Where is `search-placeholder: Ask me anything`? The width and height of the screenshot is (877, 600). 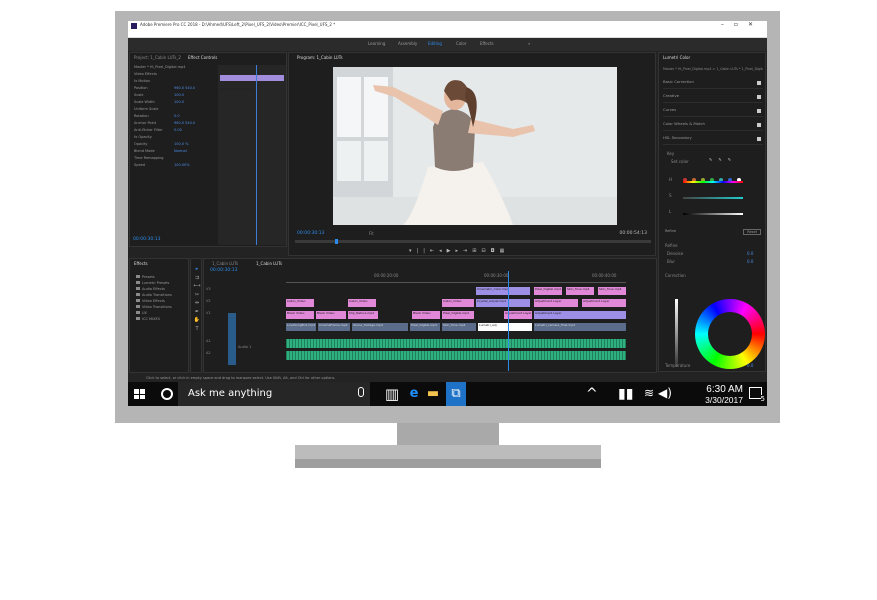
search-placeholder: Ask me anything is located at coordinates (230, 393).